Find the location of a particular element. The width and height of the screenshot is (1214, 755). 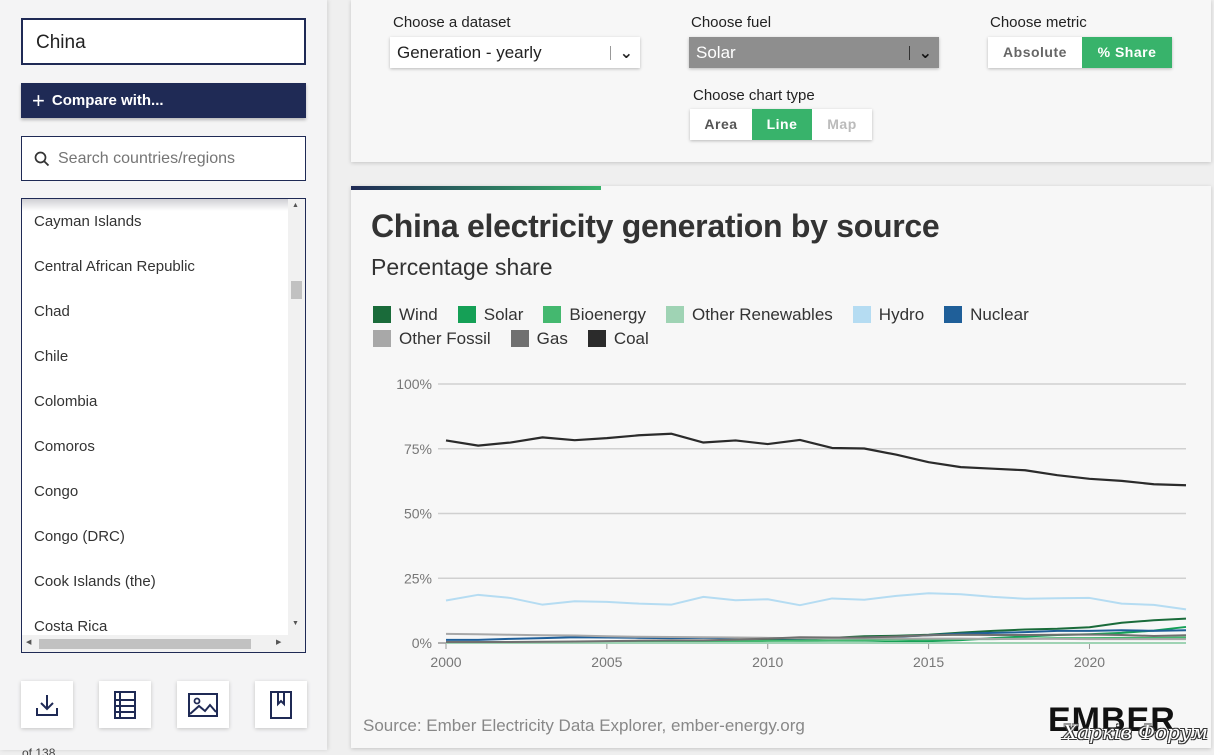

legend-item: Other Fossil is located at coordinates (432, 338).